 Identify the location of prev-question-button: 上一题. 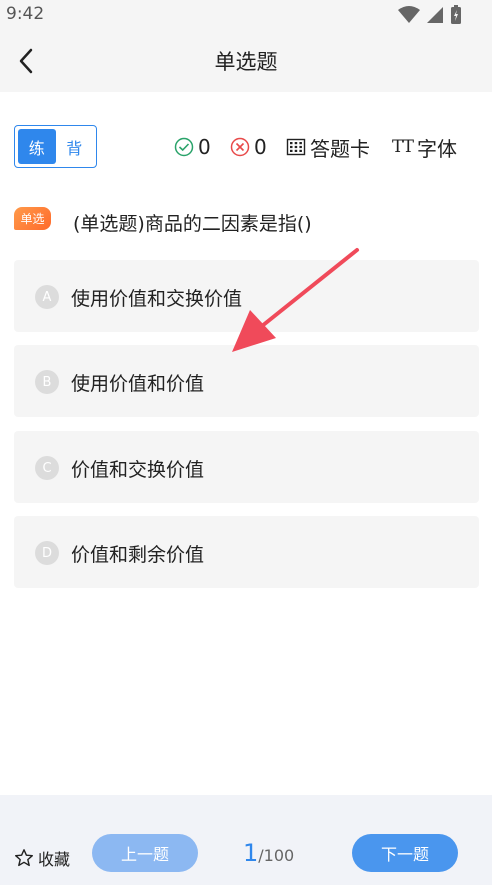
(145, 853).